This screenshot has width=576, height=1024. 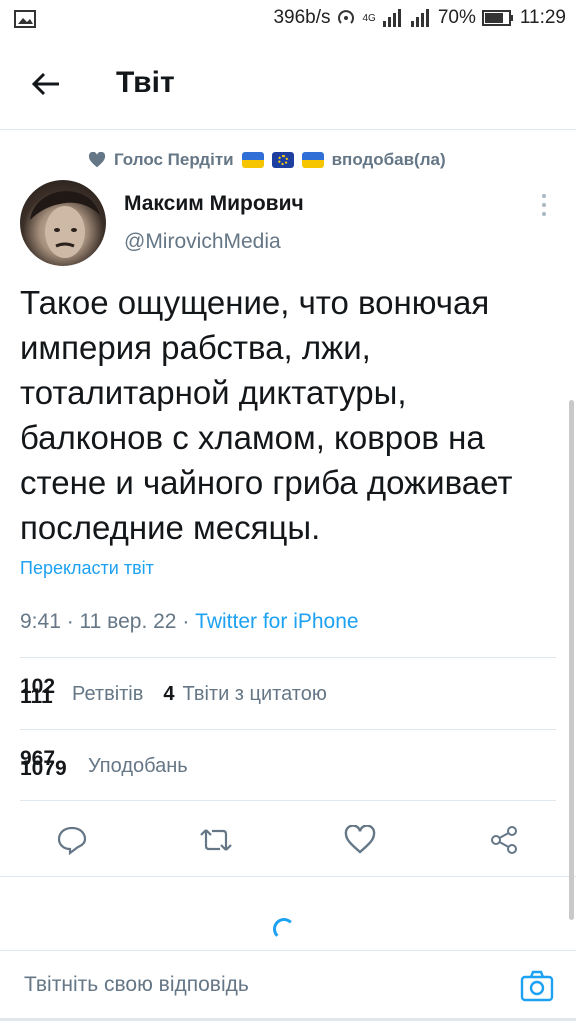 What do you see at coordinates (388, 159) in the screenshot?
I see `liked-action-label: вподобав(ла)` at bounding box center [388, 159].